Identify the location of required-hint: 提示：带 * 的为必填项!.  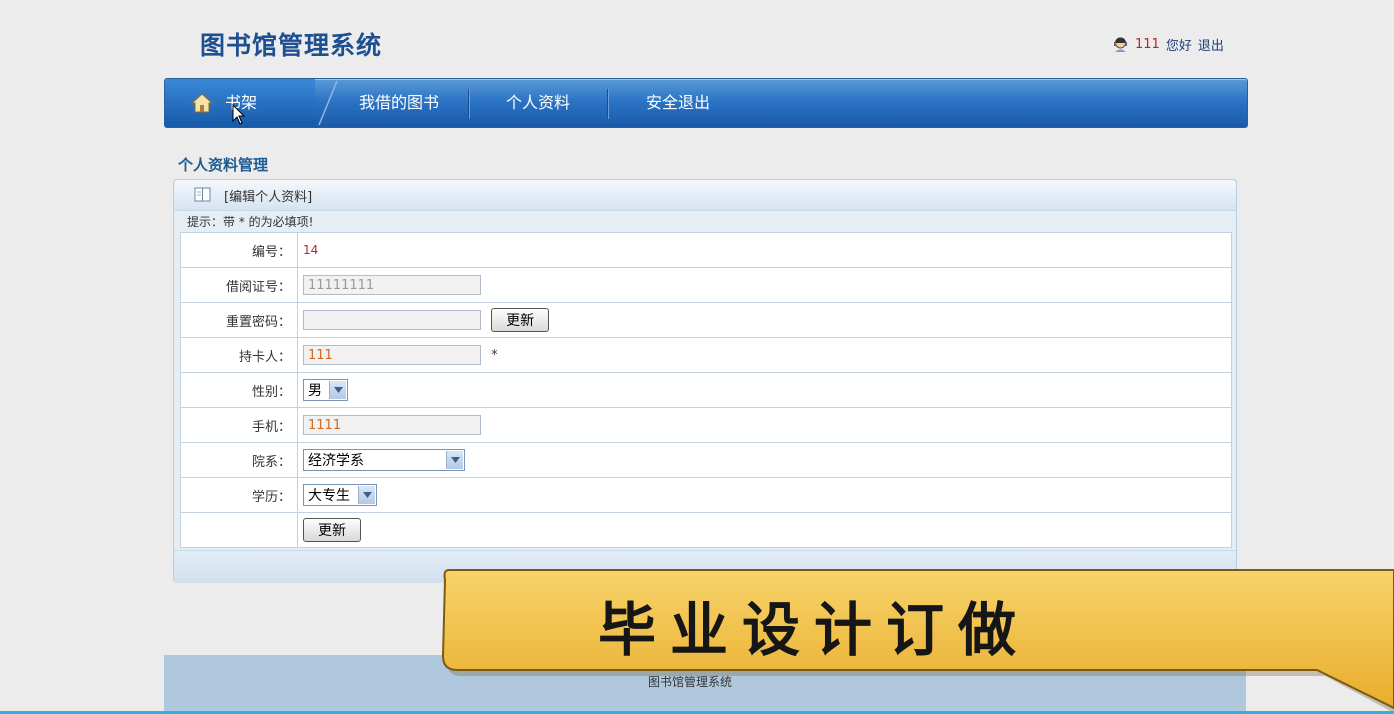
(250, 222).